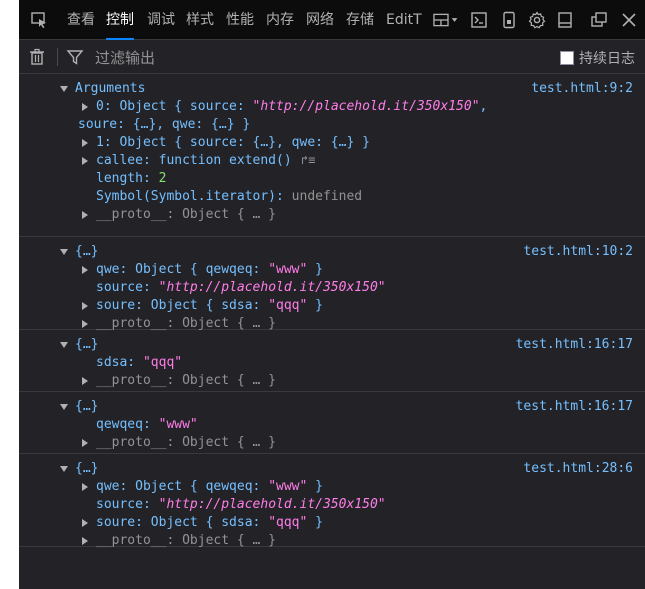  Describe the element at coordinates (448, 20) in the screenshot. I see `frame-select-icon` at that location.